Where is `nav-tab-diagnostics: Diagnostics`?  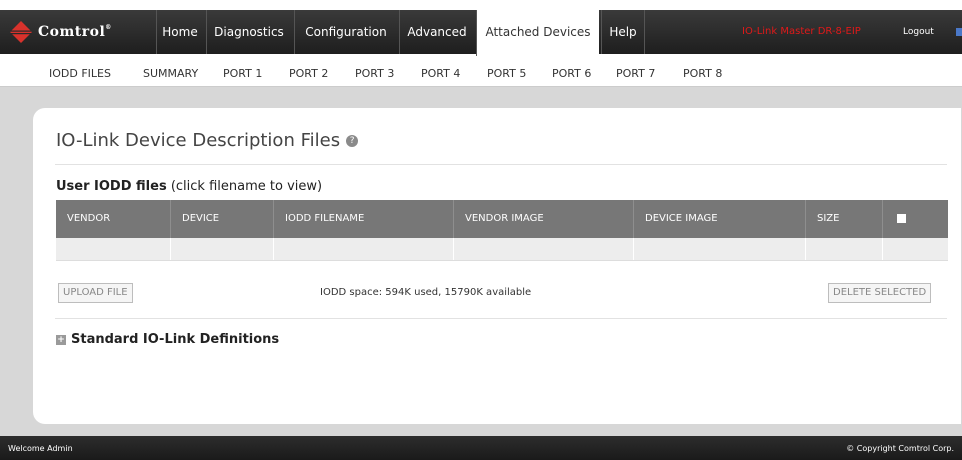 nav-tab-diagnostics: Diagnostics is located at coordinates (248, 32).